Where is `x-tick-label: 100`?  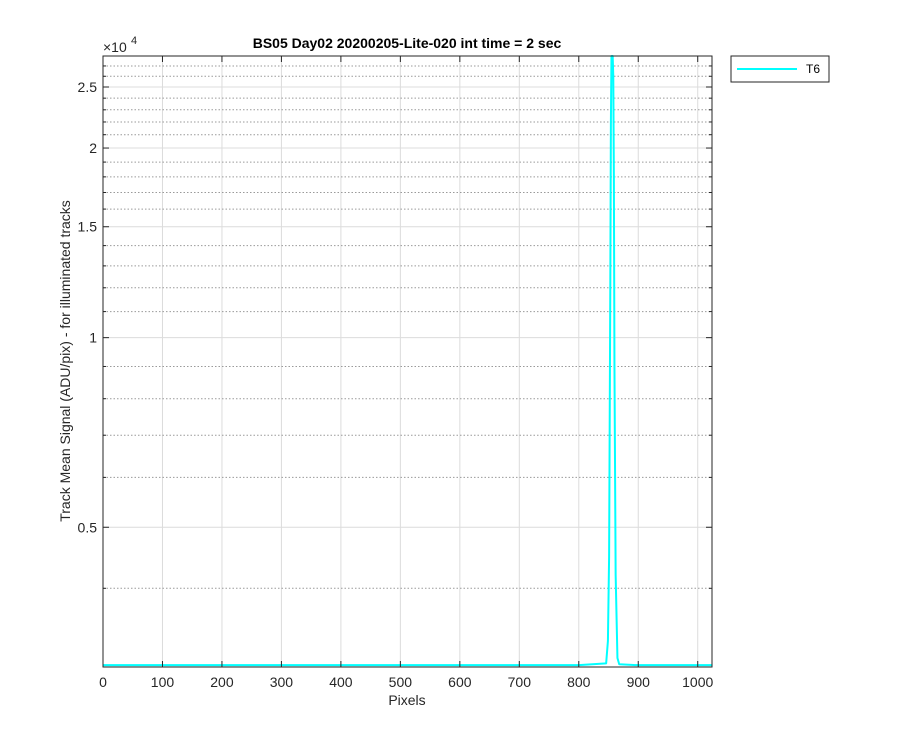 x-tick-label: 100 is located at coordinates (163, 682).